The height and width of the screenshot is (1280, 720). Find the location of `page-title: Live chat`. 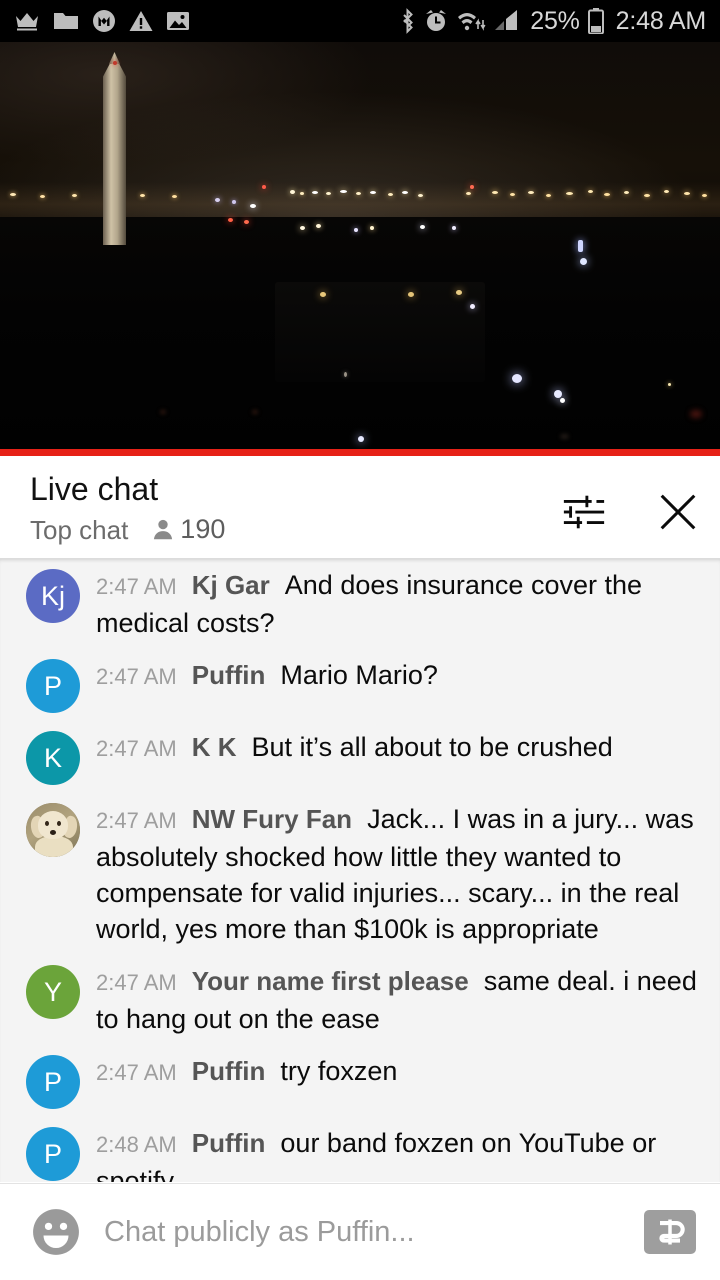

page-title: Live chat is located at coordinates (94, 489).